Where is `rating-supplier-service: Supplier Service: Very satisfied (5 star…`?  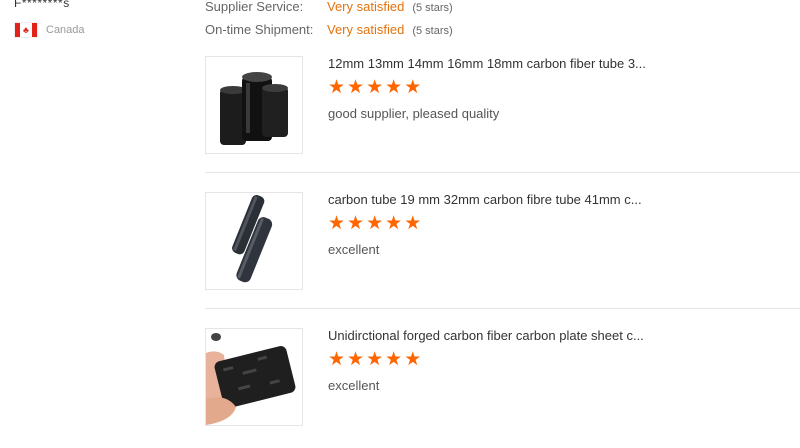
rating-supplier-service: Supplier Service: Very satisfied (5 star… is located at coordinates (329, 7).